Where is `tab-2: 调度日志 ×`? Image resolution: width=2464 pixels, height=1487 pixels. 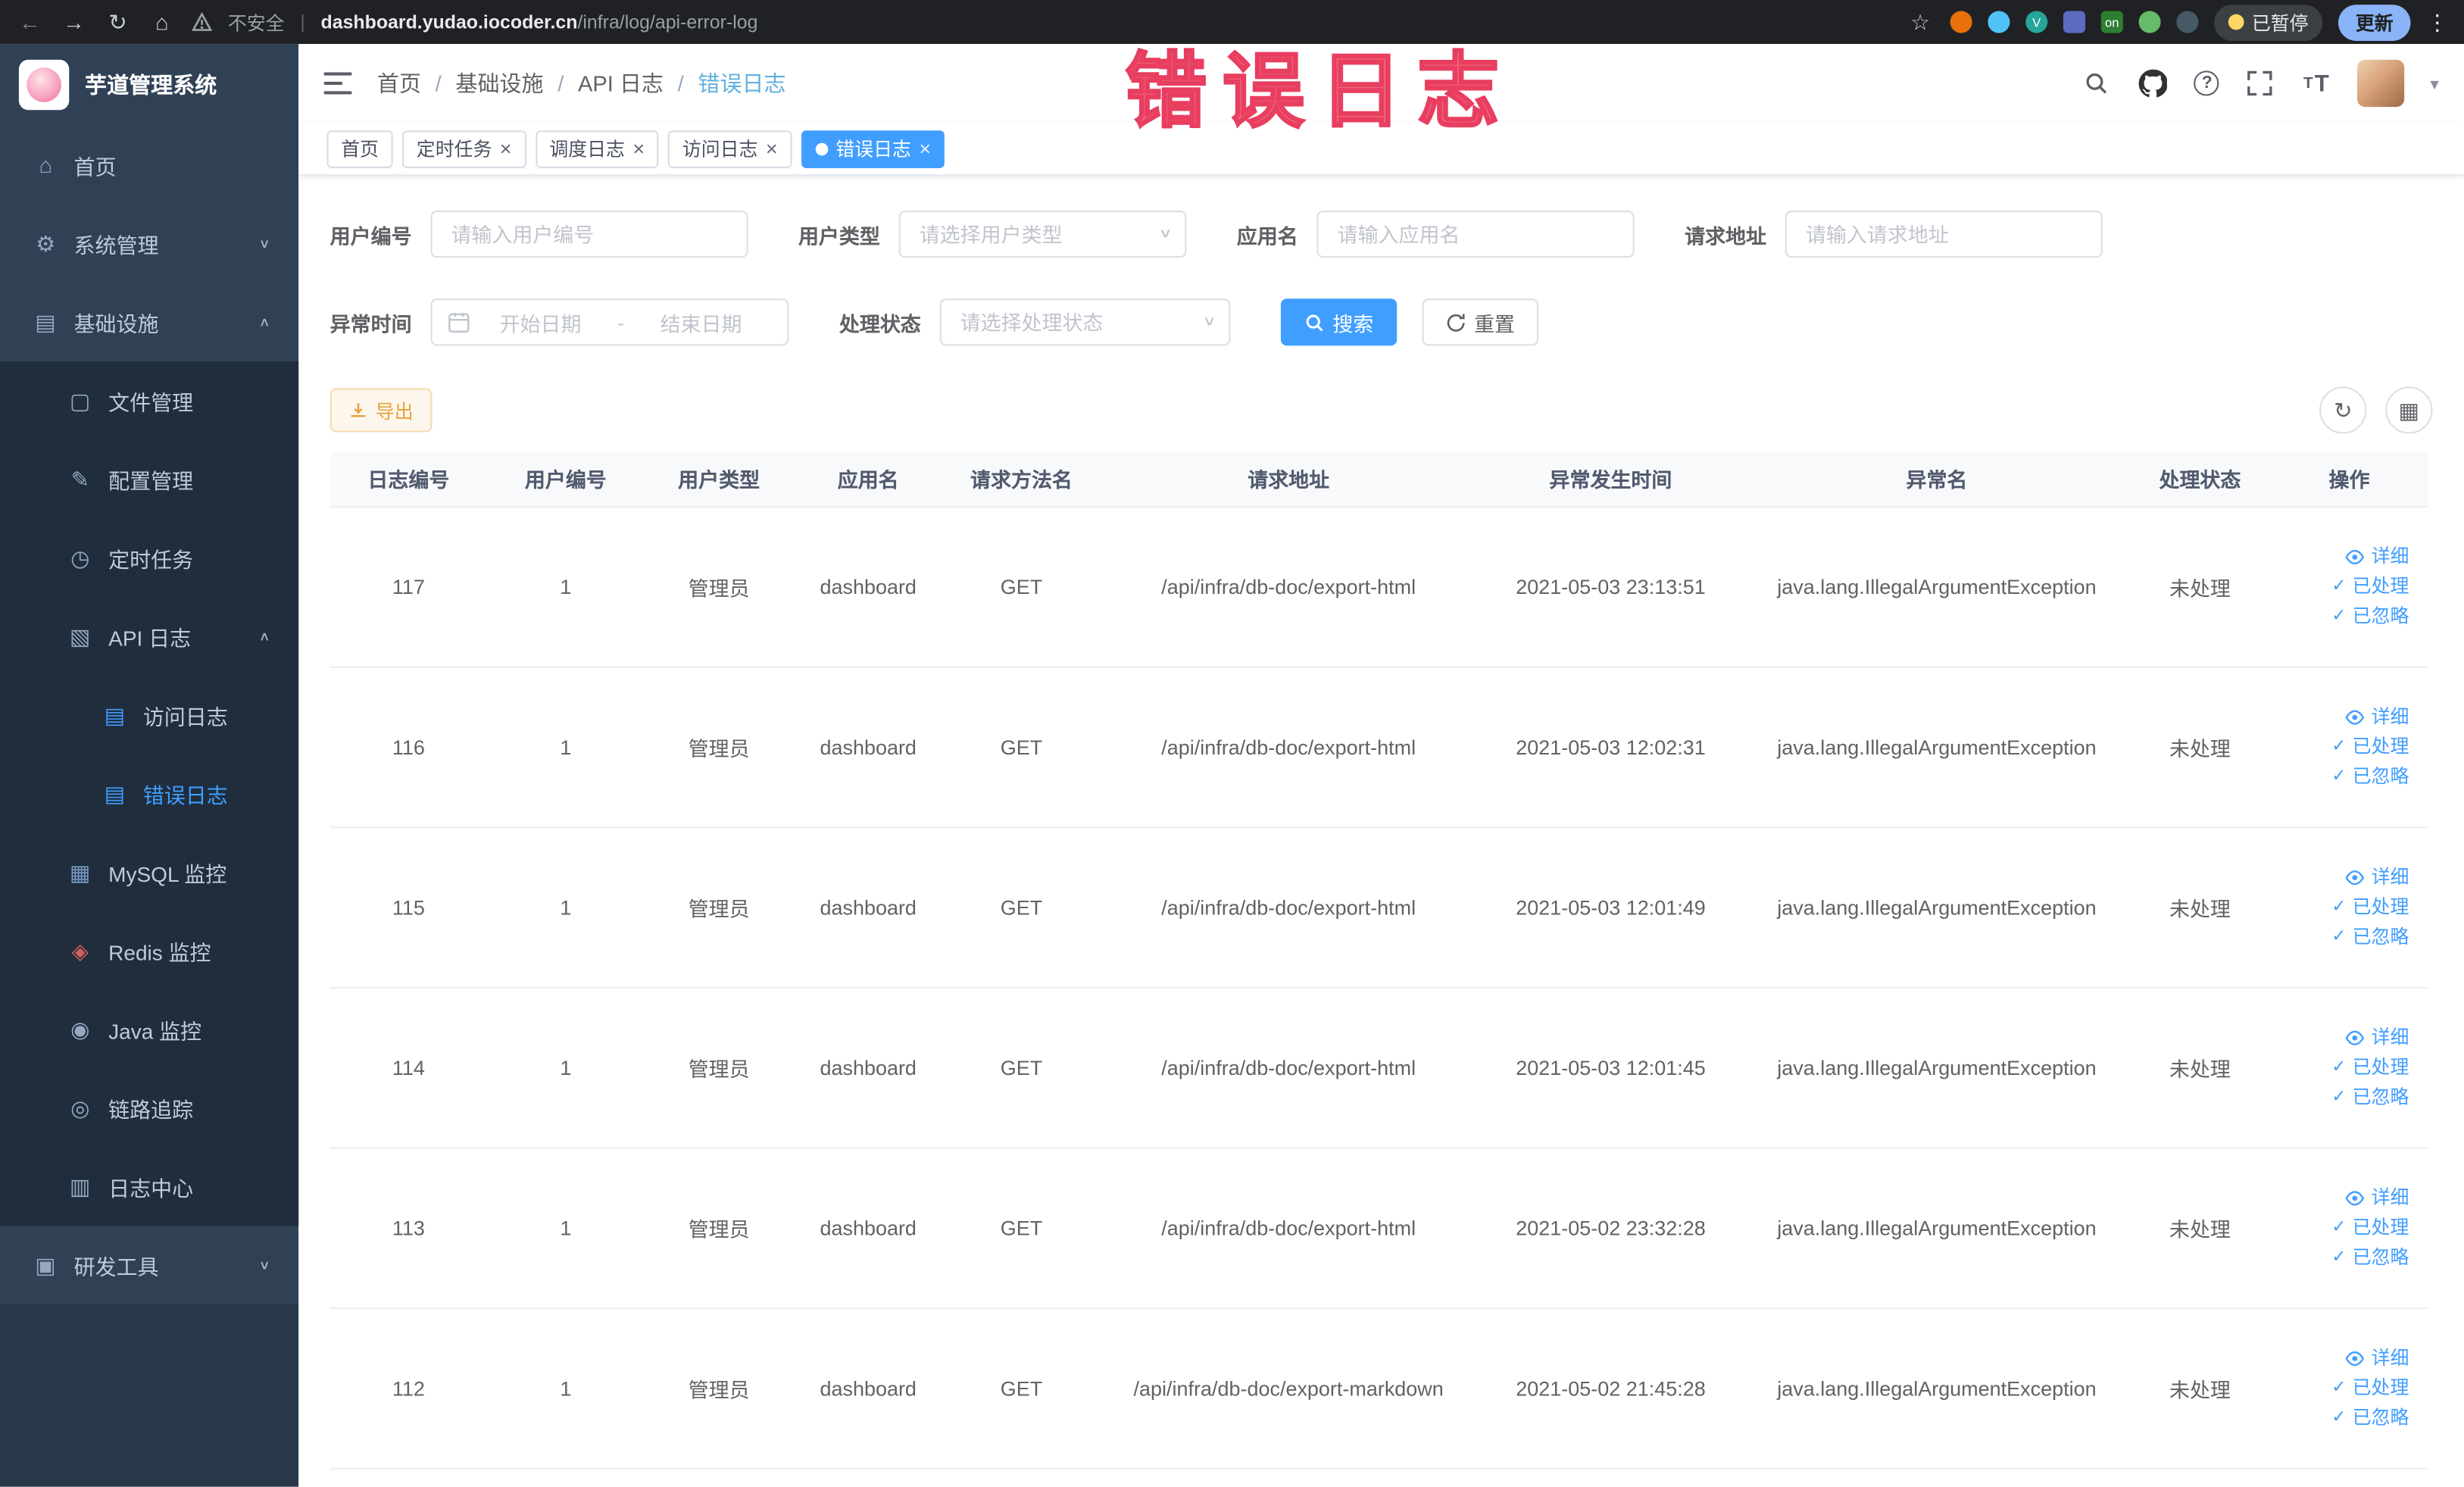 tab-2: 调度日志 × is located at coordinates (597, 148).